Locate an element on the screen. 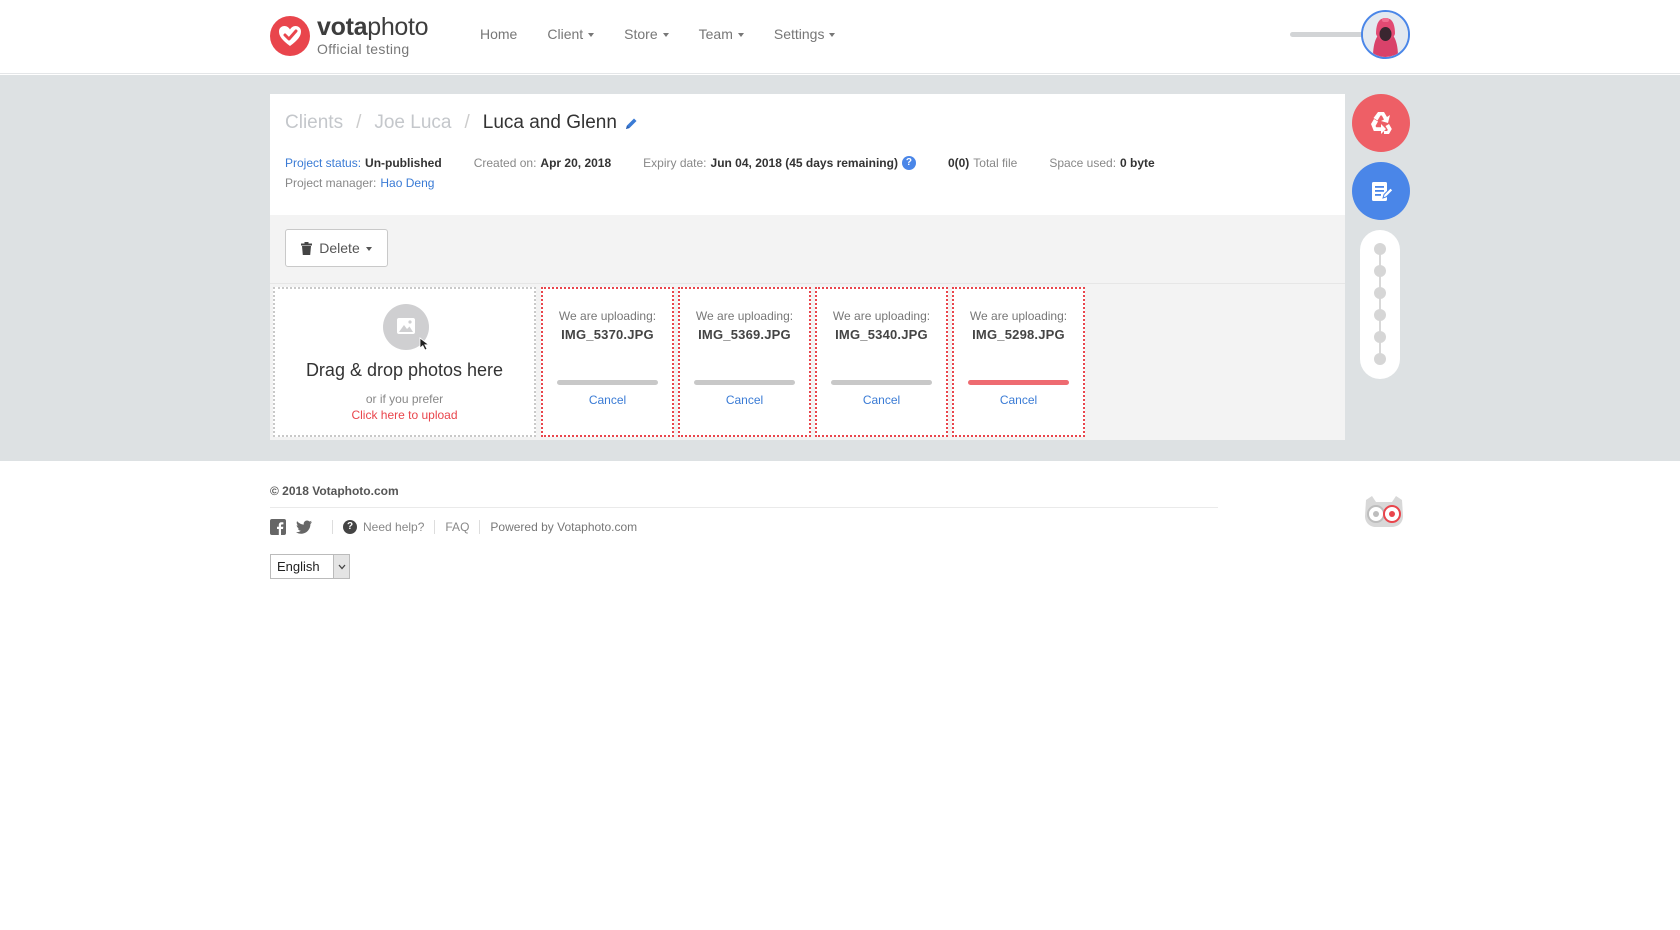 The height and width of the screenshot is (930, 1680). space-value: 0 byte is located at coordinates (1137, 163).